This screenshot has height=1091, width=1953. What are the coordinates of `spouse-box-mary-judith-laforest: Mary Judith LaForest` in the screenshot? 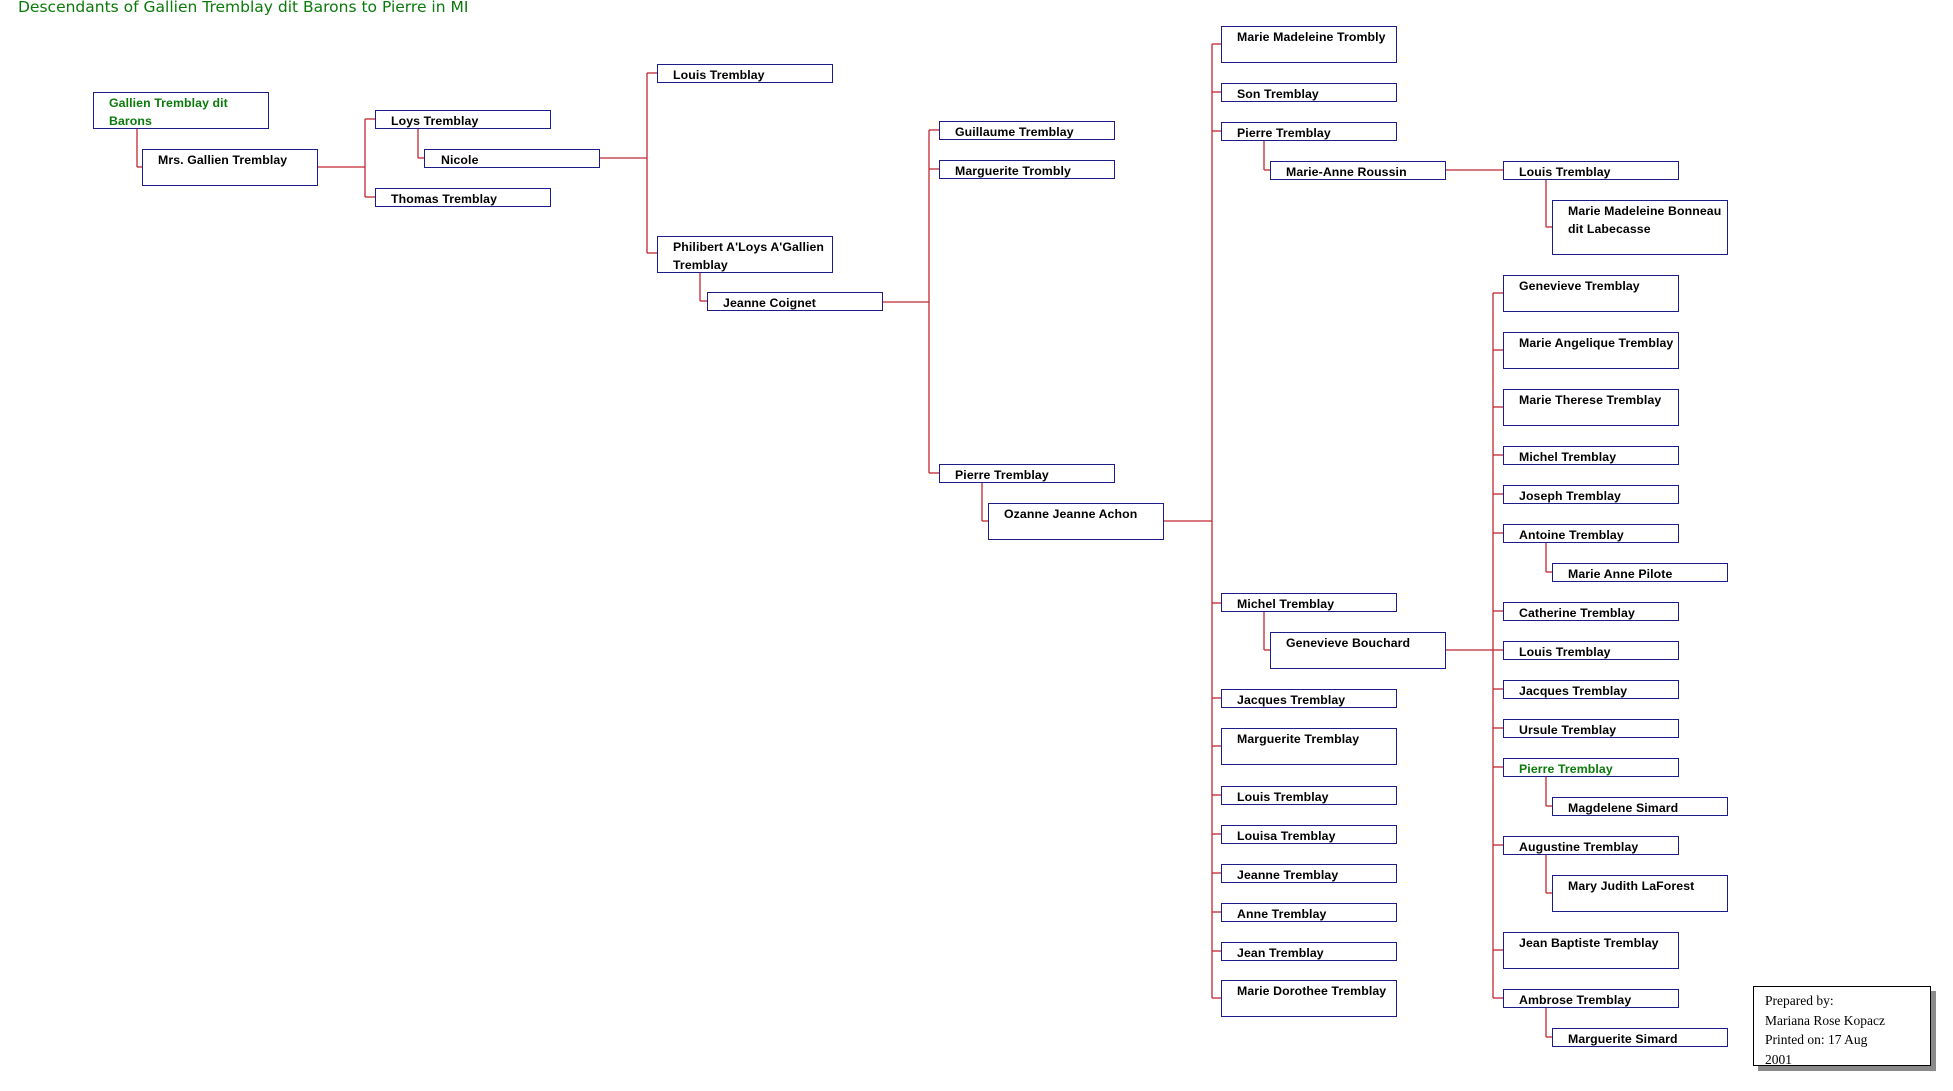 It's located at (1640, 893).